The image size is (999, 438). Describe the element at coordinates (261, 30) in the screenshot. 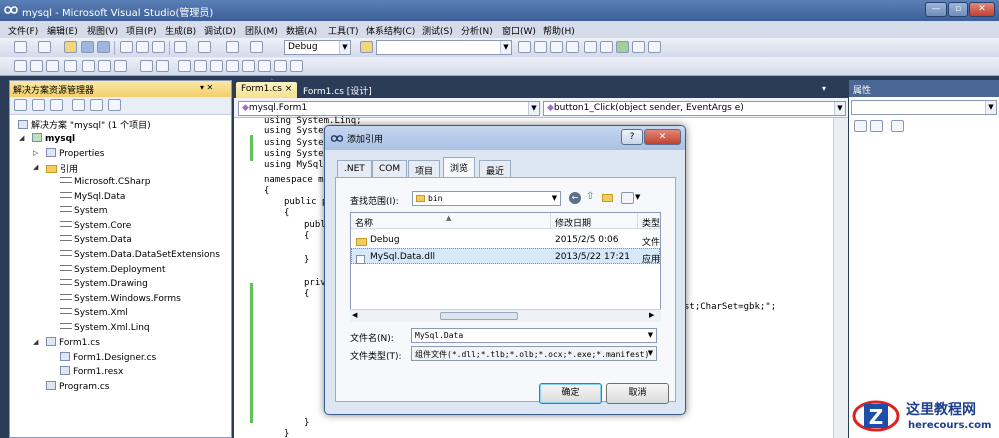

I see `menu-team: 团队(M)` at that location.